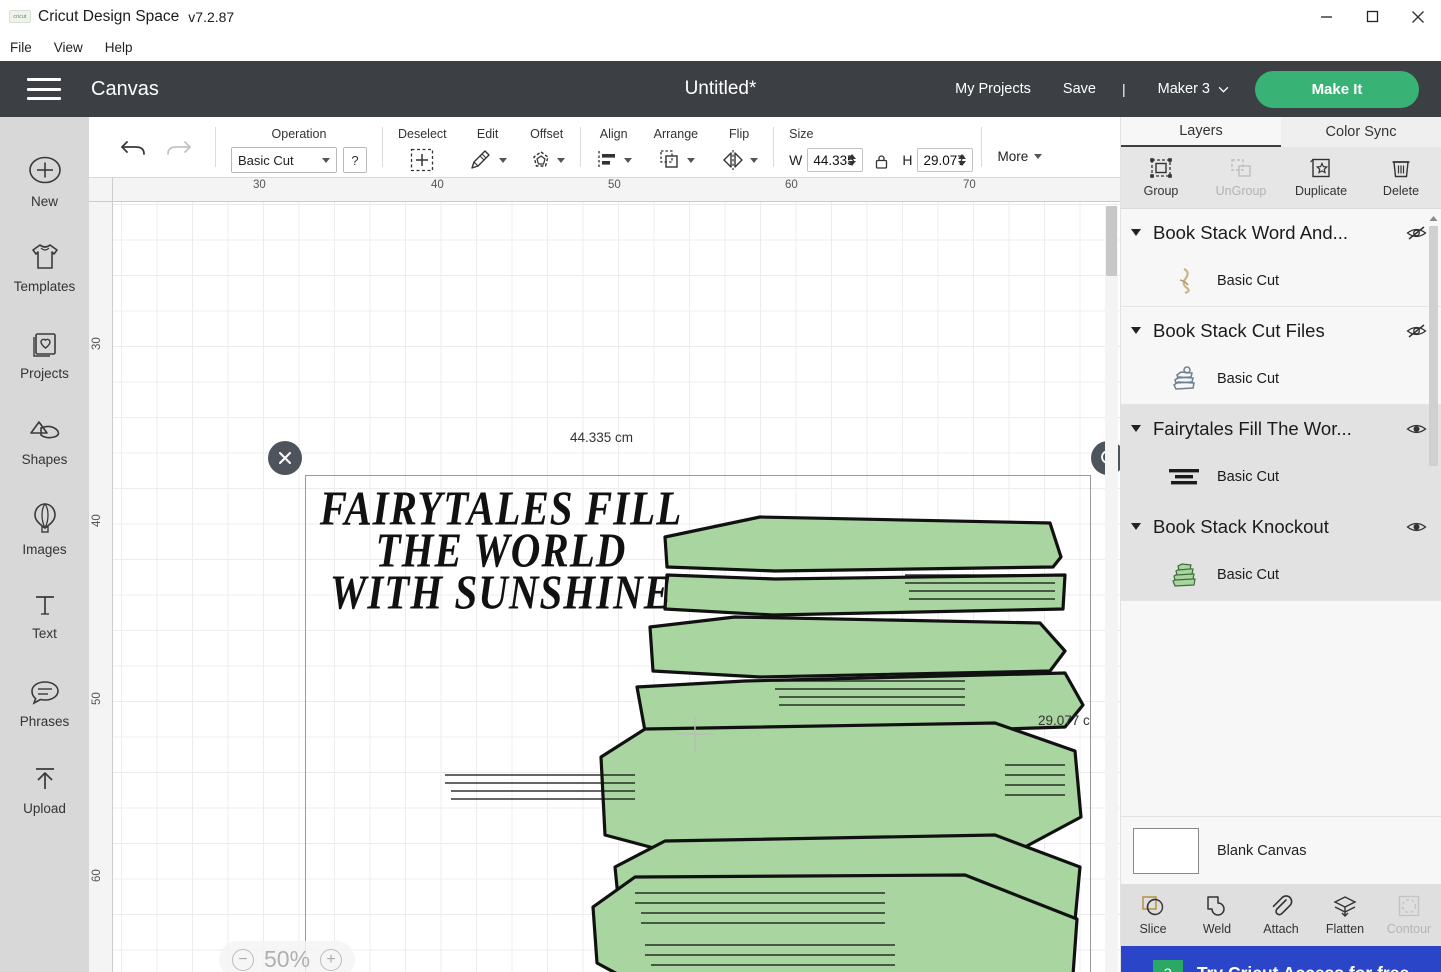 Image resolution: width=1441 pixels, height=972 pixels. I want to click on group-button: Group, so click(1161, 177).